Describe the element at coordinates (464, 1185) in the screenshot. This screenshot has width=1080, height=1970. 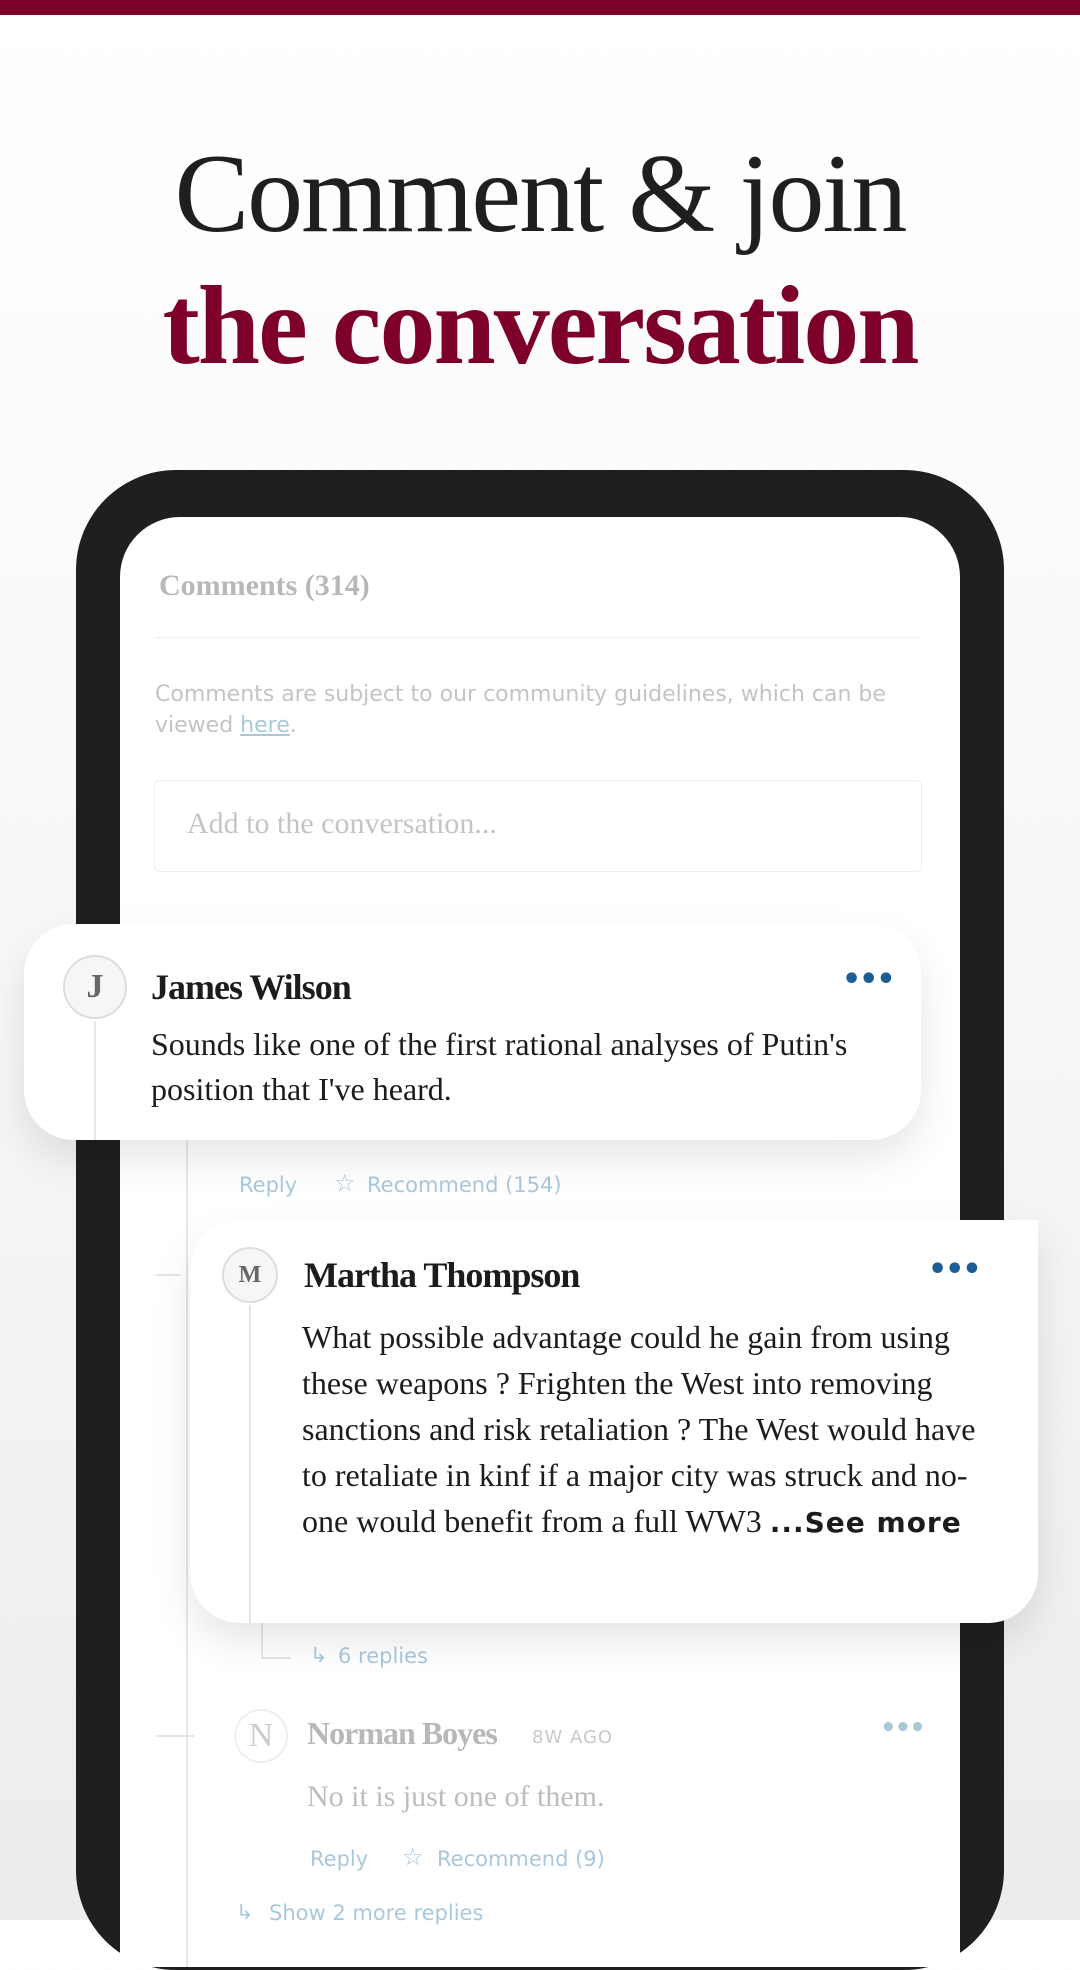
I see `recommend-button: Recommend (154)` at that location.